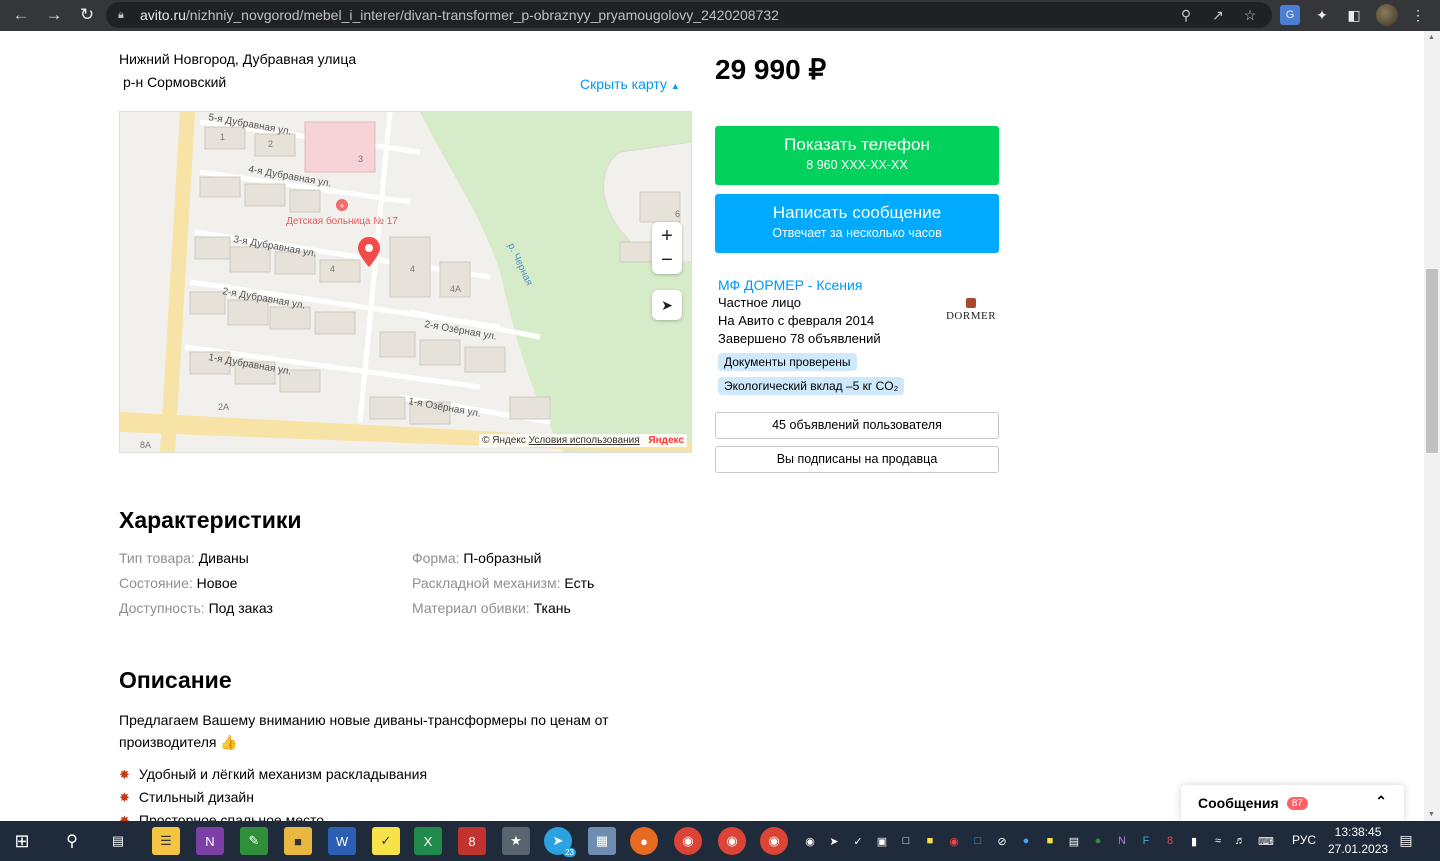 The image size is (1440, 861). Describe the element at coordinates (1240, 841) in the screenshot. I see `volume-icon: ♬` at that location.